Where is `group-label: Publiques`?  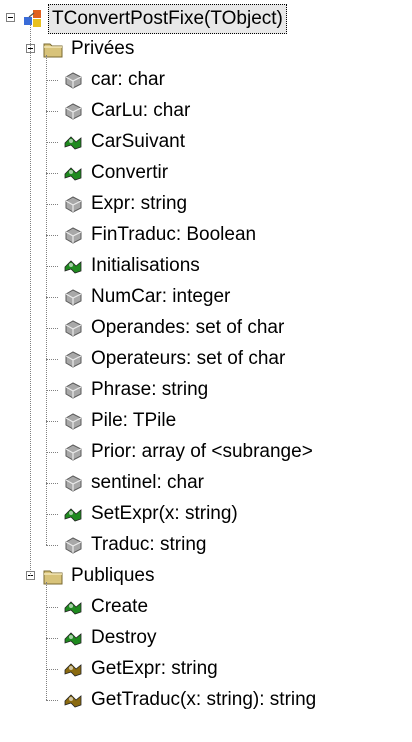
group-label: Publiques is located at coordinates (113, 575).